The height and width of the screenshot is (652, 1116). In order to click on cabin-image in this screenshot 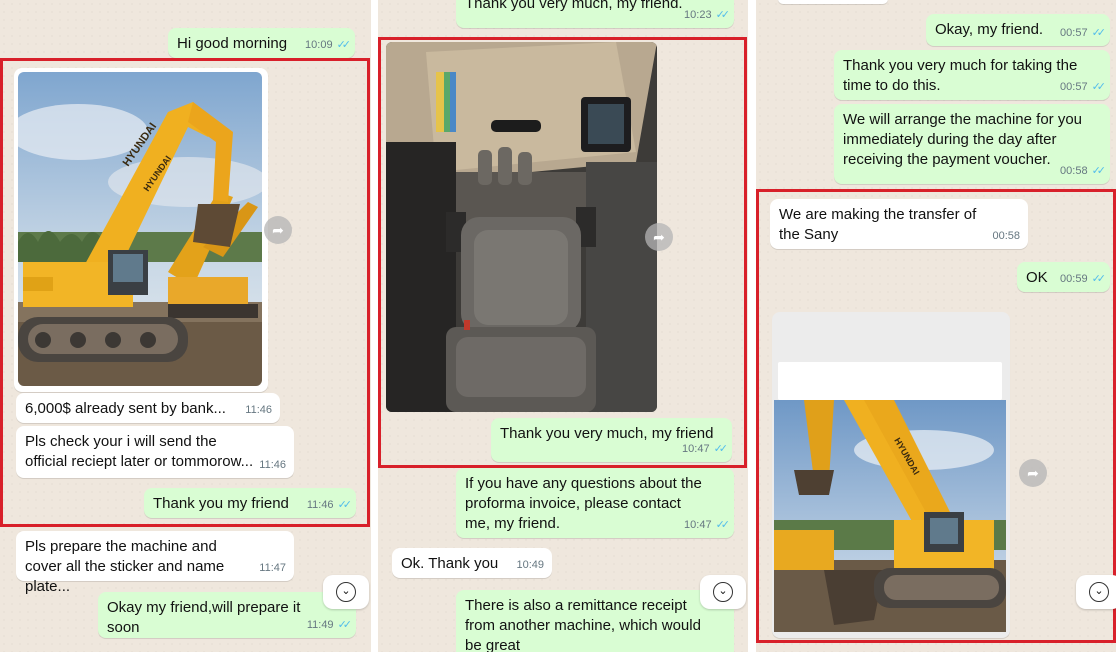, I will do `click(521, 227)`.